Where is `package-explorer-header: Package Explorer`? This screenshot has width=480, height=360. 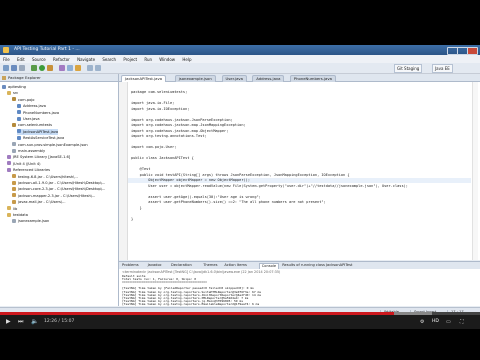 package-explorer-header: Package Explorer is located at coordinates (59, 78).